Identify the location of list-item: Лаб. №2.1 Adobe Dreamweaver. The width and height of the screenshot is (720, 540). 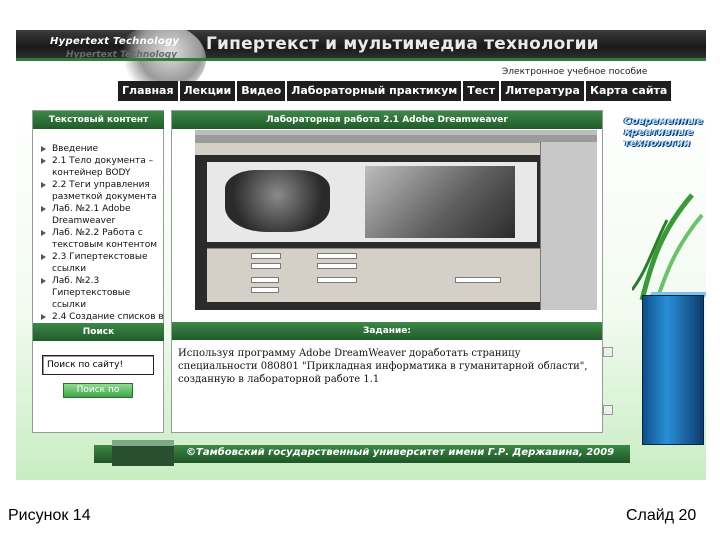
(102, 215).